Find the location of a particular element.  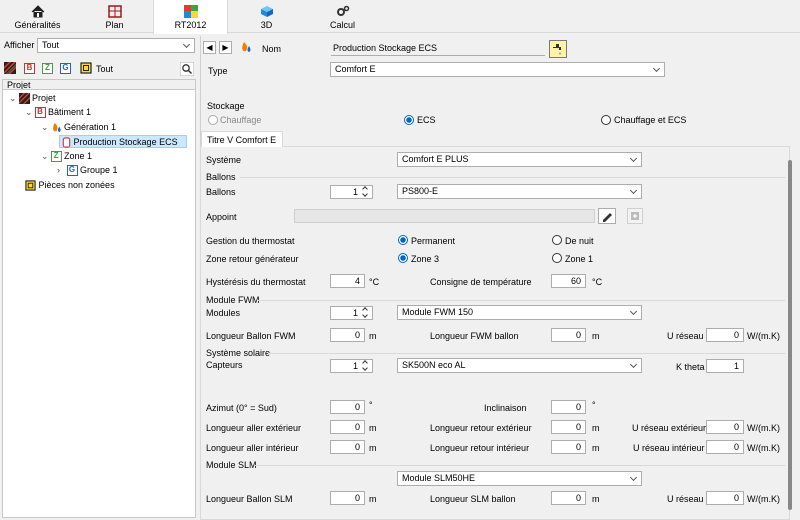

u-ext-input: 0 is located at coordinates (725, 427).